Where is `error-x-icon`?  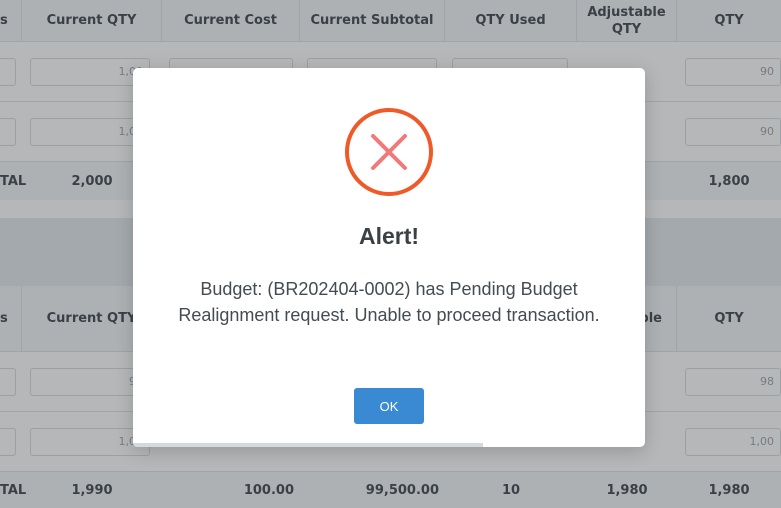 error-x-icon is located at coordinates (389, 152).